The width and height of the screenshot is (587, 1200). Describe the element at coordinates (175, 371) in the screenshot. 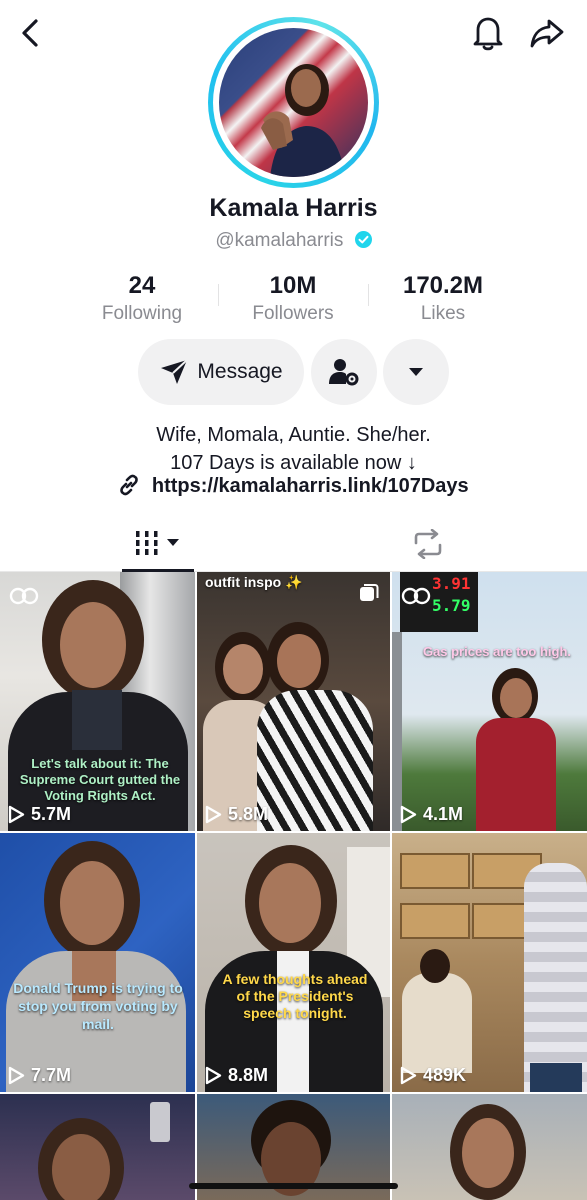

I see `send-icon` at that location.